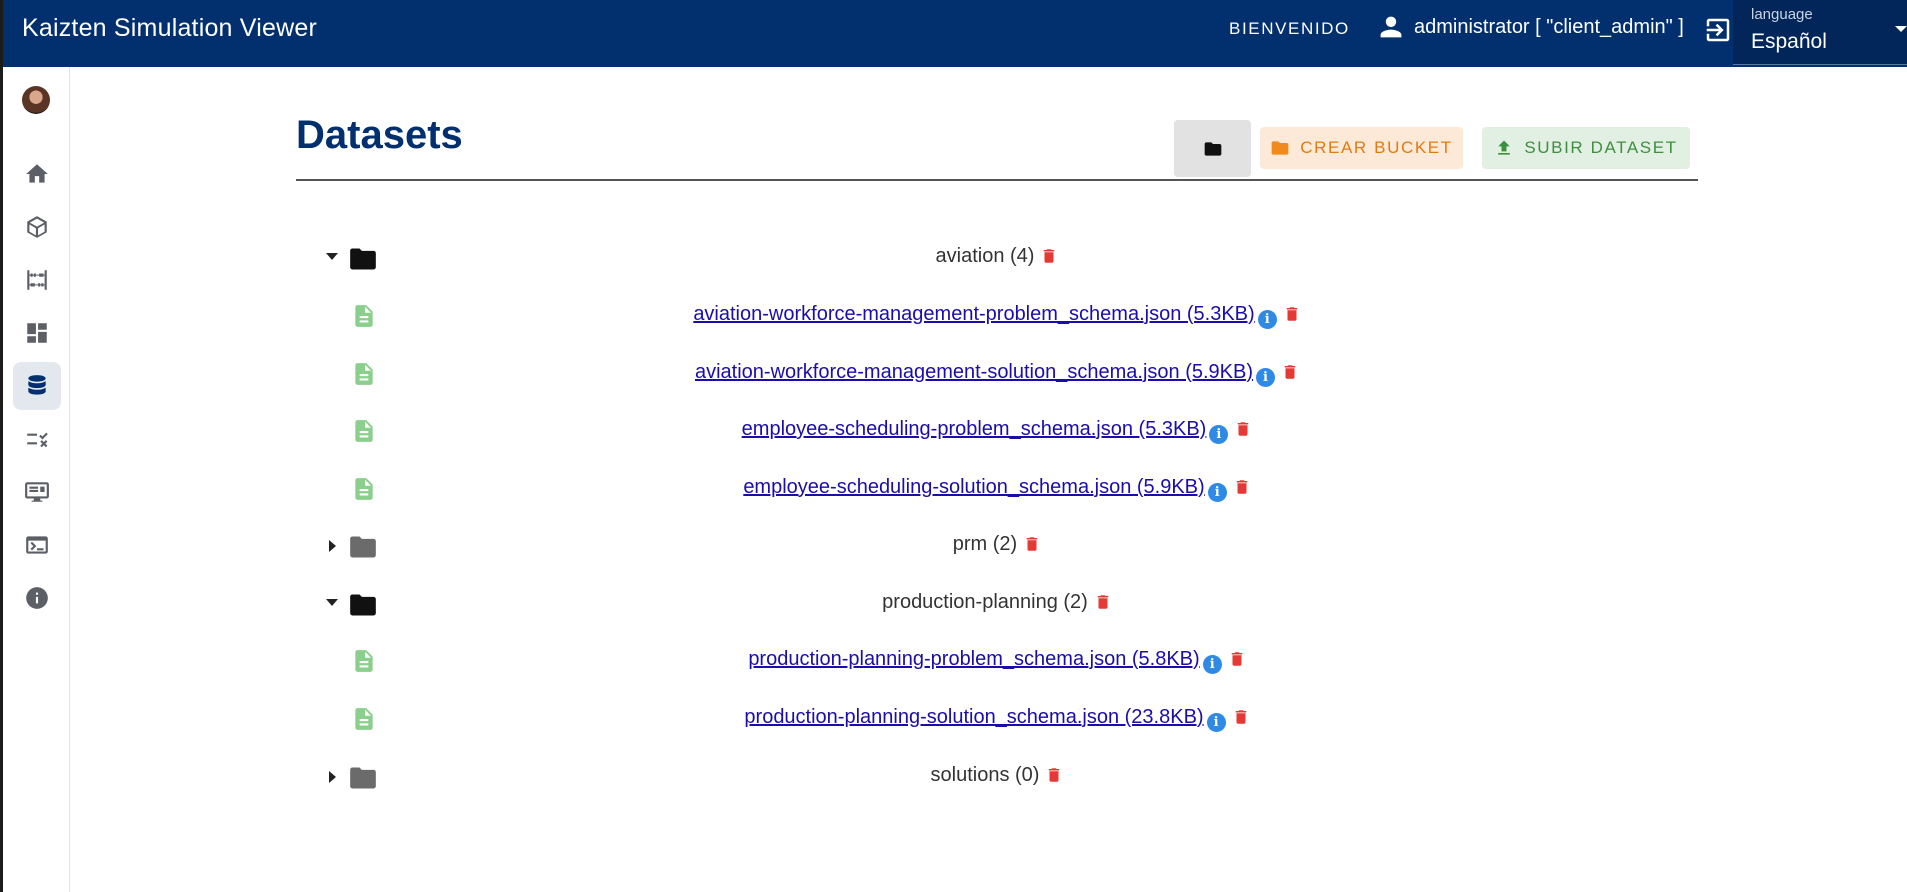 This screenshot has height=892, width=1907. I want to click on sidebar-item-monitor, so click(37, 492).